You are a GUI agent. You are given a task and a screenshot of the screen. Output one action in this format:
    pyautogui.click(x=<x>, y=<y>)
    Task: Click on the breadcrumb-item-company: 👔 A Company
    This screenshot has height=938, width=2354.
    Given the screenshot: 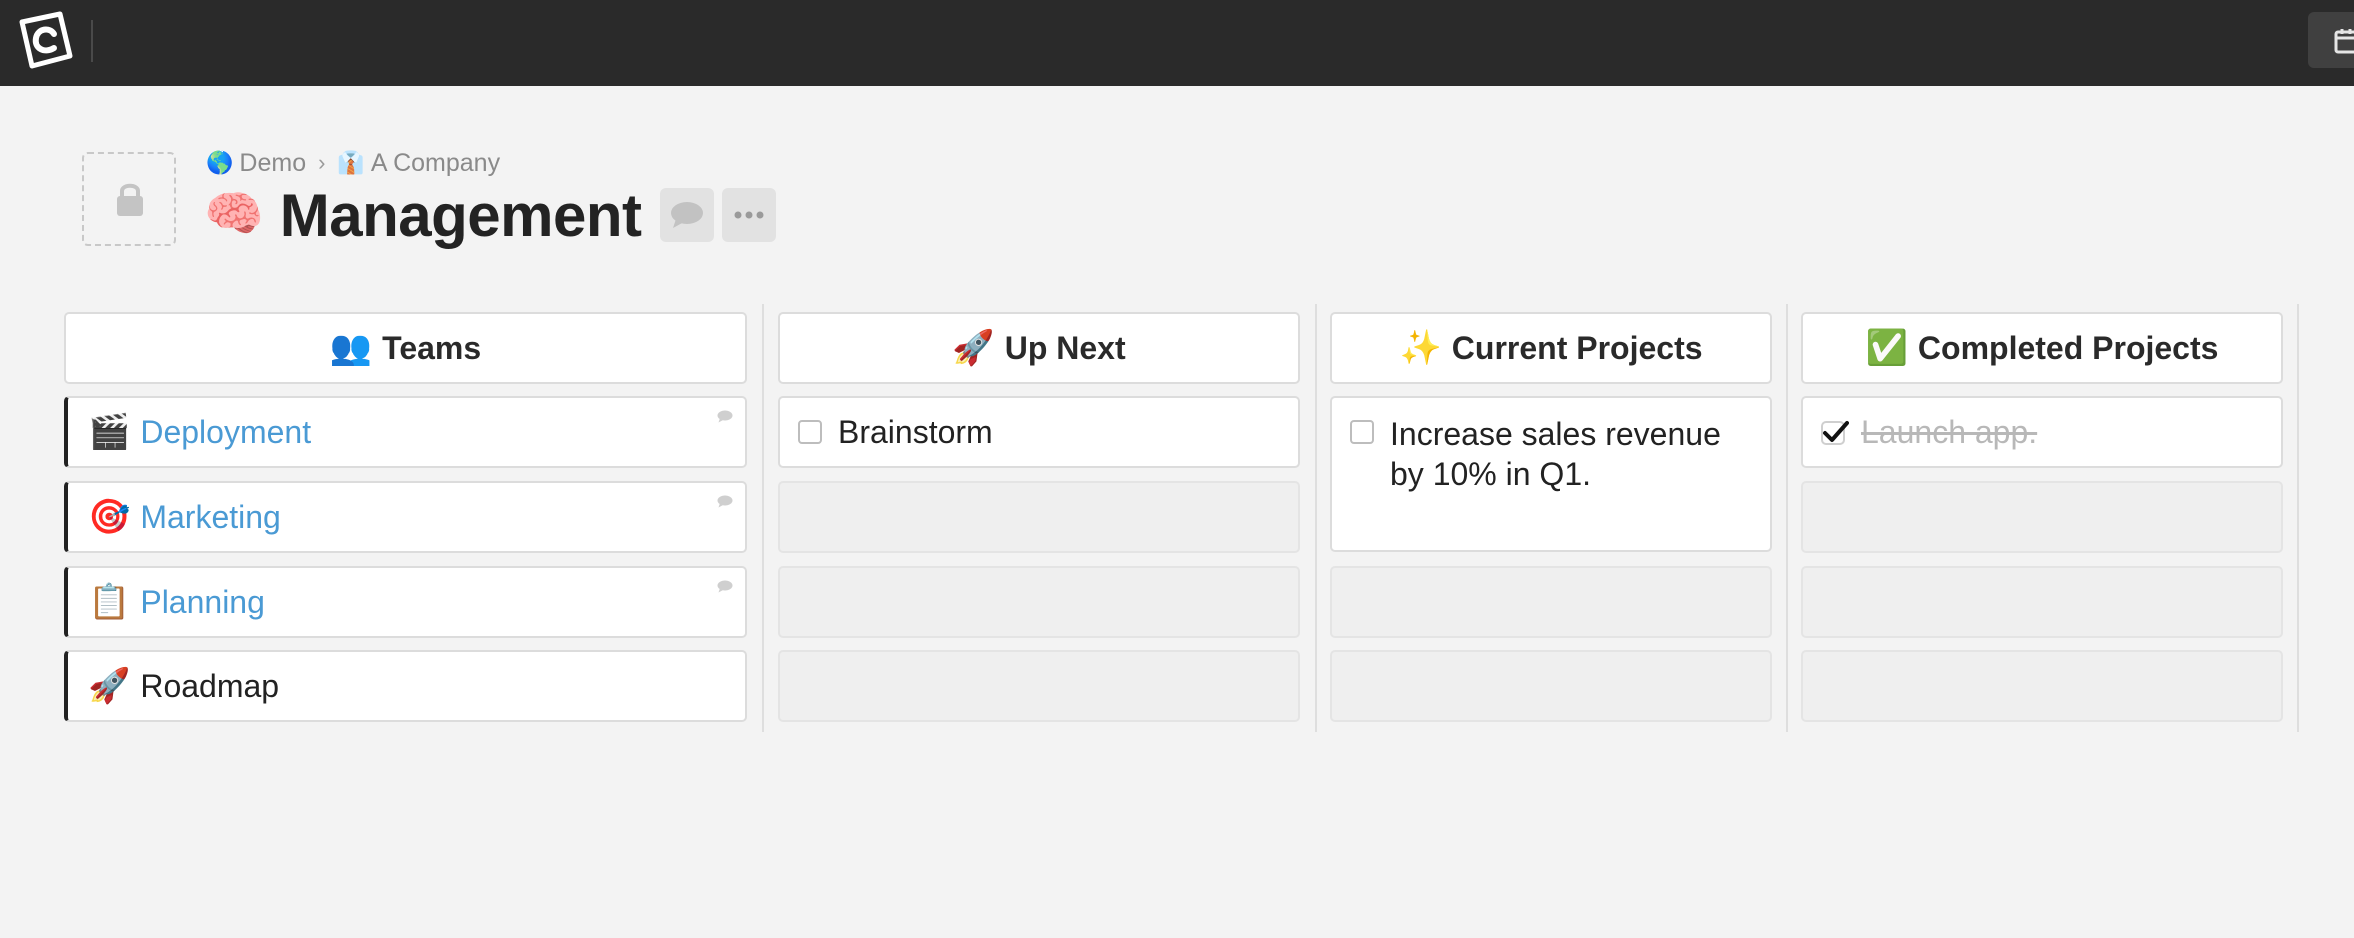 What is the action you would take?
    pyautogui.click(x=418, y=163)
    